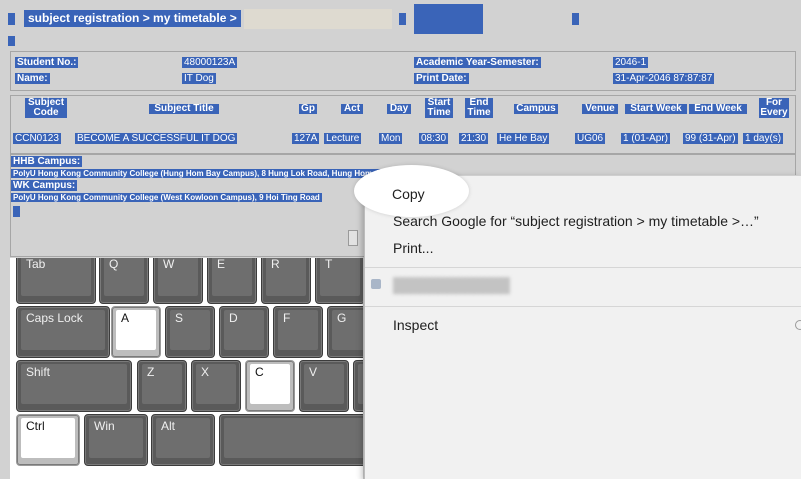 Image resolution: width=801 pixels, height=479 pixels. I want to click on col-header-gp: Gp, so click(308, 109).